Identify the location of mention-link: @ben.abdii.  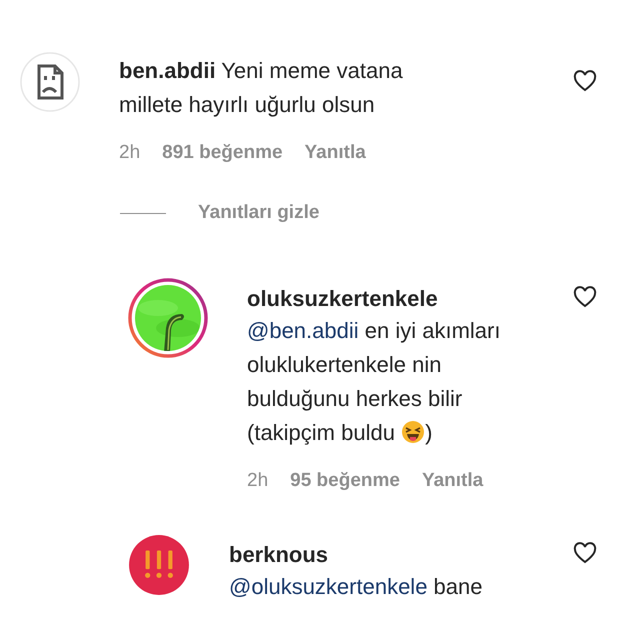
(303, 330).